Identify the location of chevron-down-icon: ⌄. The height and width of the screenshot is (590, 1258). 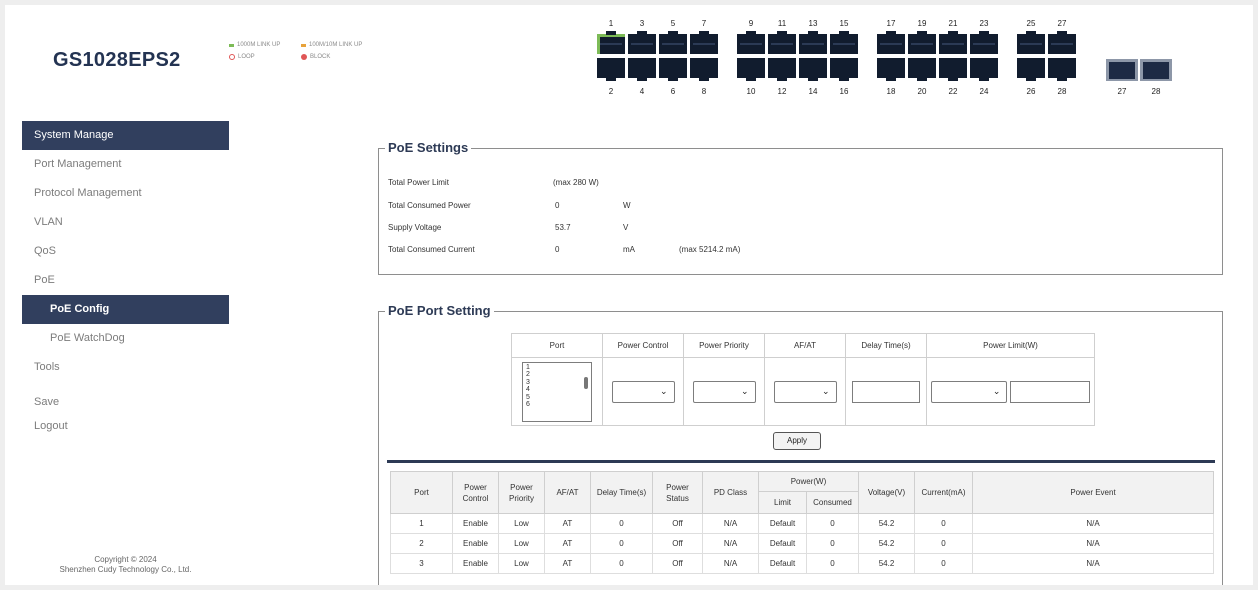
(744, 390).